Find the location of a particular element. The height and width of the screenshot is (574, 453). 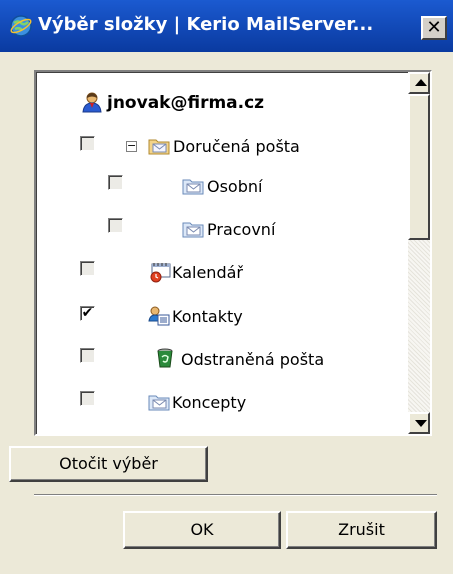

close-button: ✕ is located at coordinates (434, 28).